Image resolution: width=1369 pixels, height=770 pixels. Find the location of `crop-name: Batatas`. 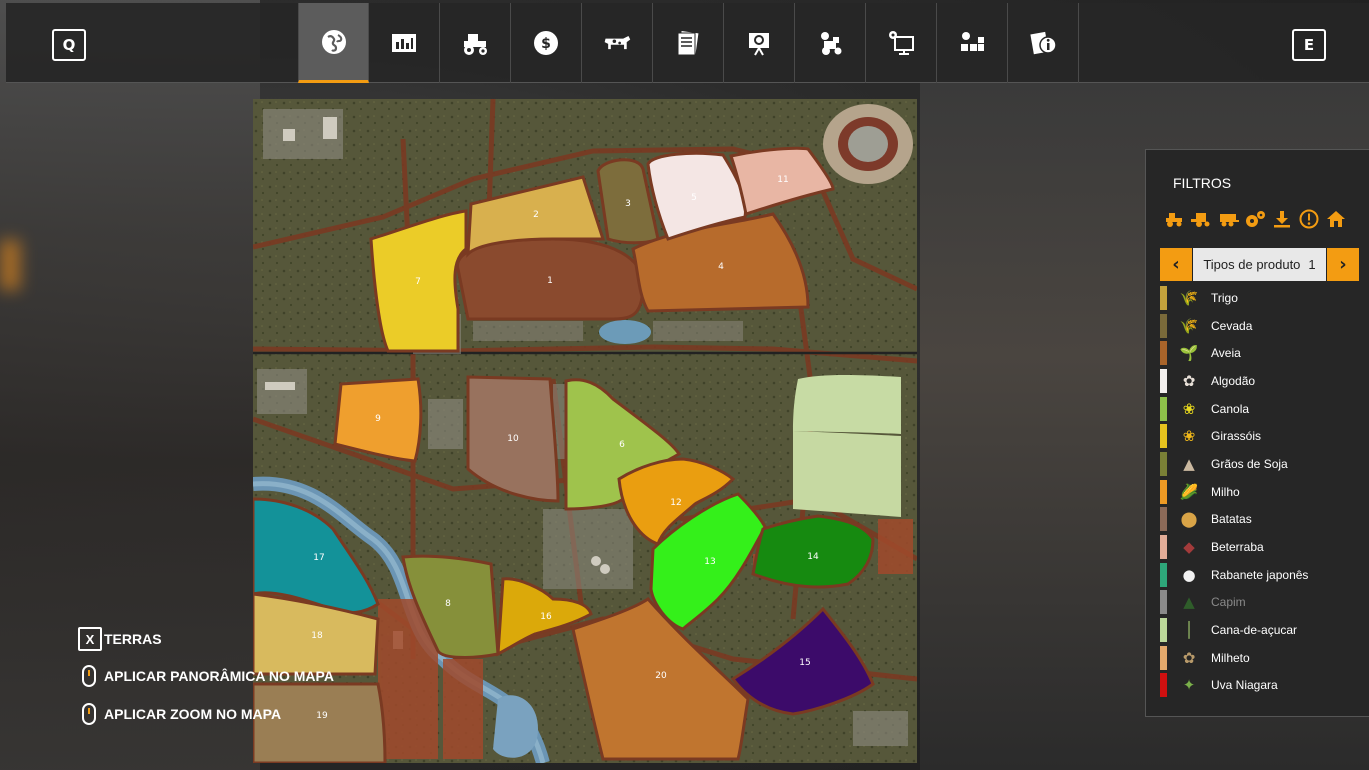

crop-name: Batatas is located at coordinates (1231, 519).